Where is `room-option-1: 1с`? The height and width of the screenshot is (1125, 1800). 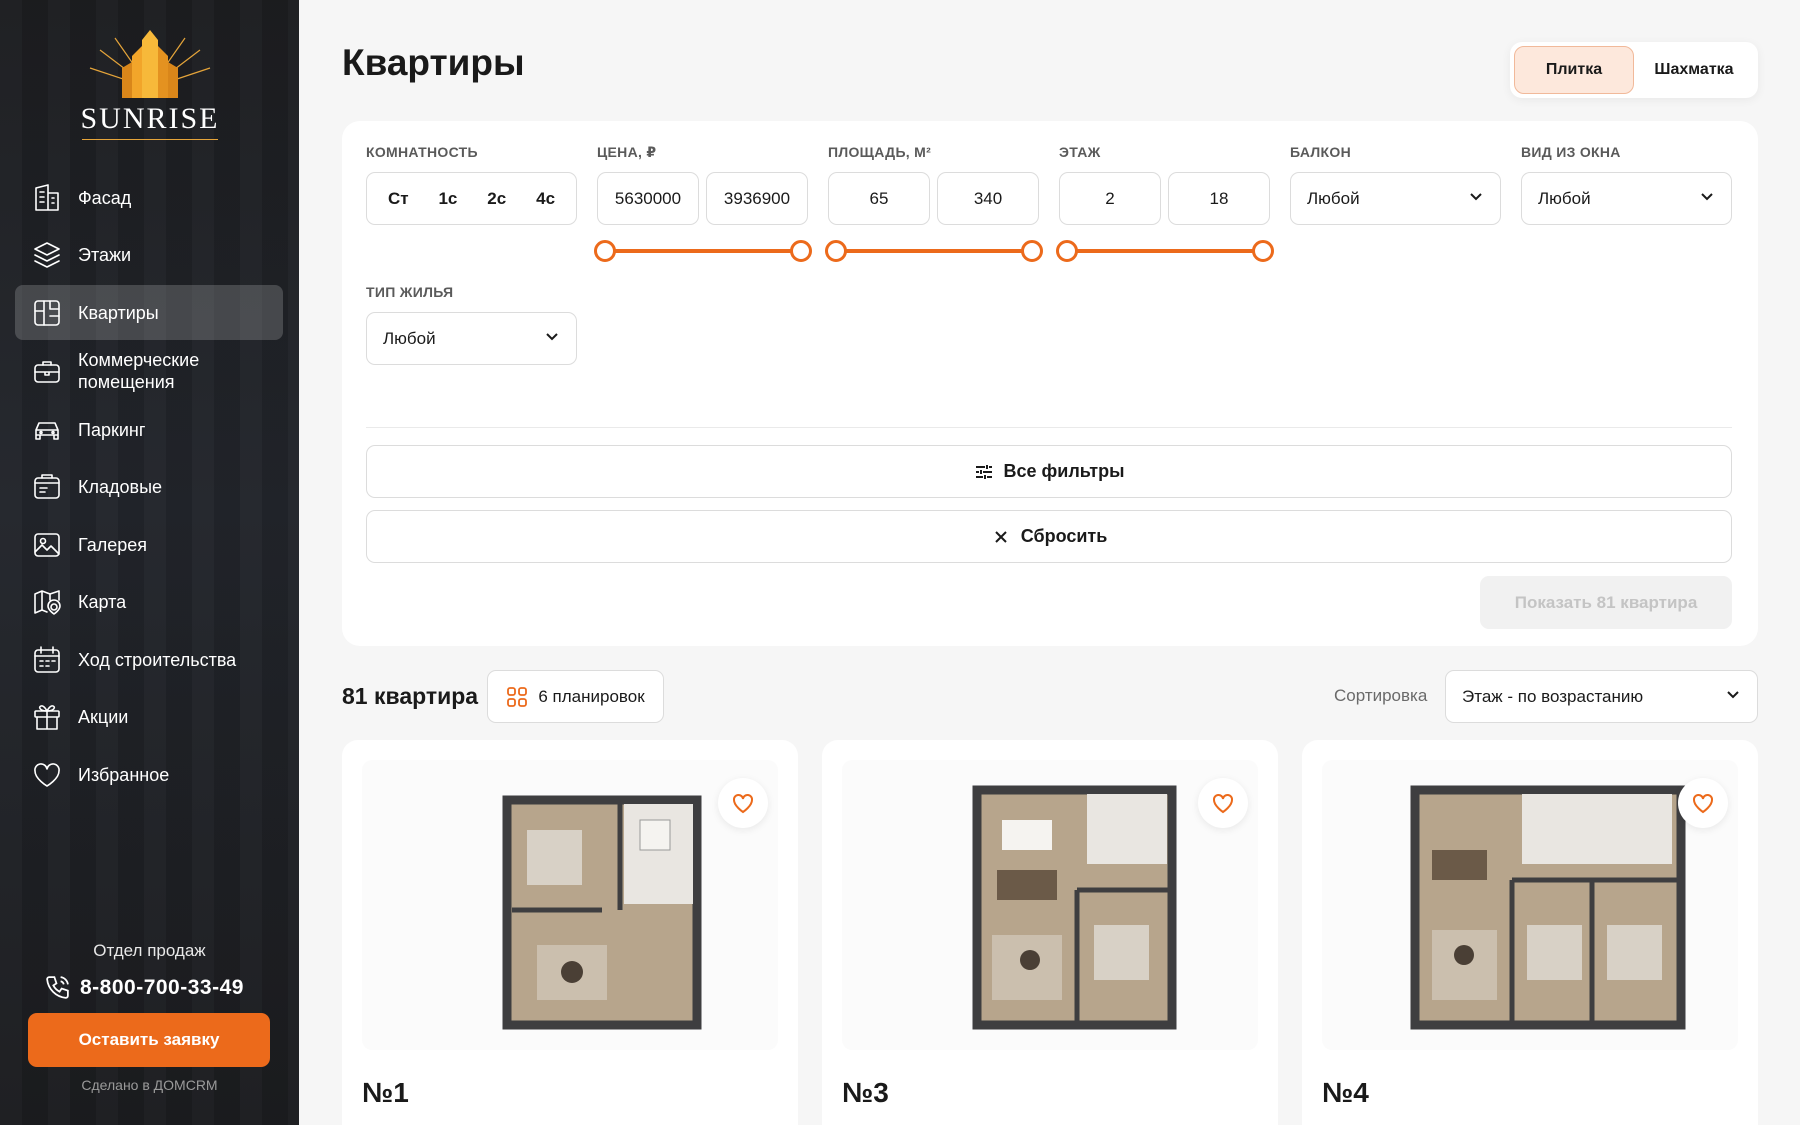
room-option-1: 1с is located at coordinates (447, 199).